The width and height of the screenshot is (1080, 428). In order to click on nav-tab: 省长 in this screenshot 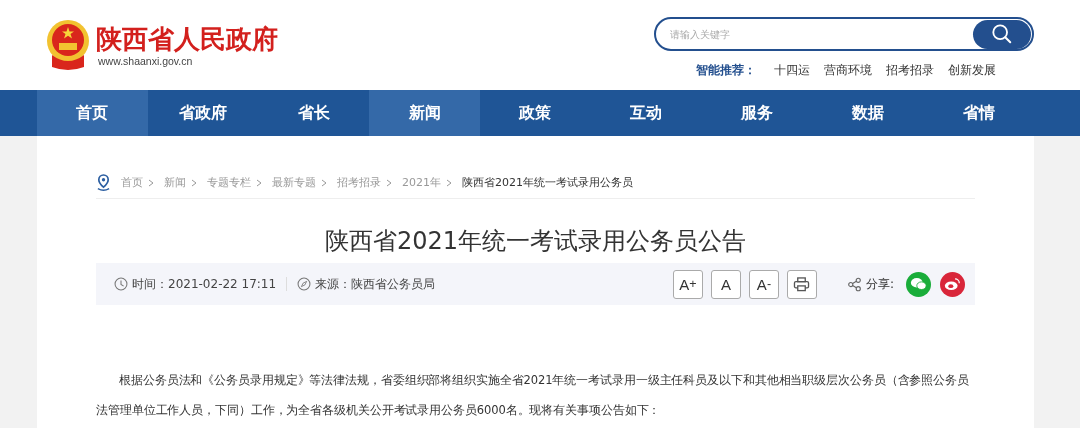, I will do `click(314, 113)`.